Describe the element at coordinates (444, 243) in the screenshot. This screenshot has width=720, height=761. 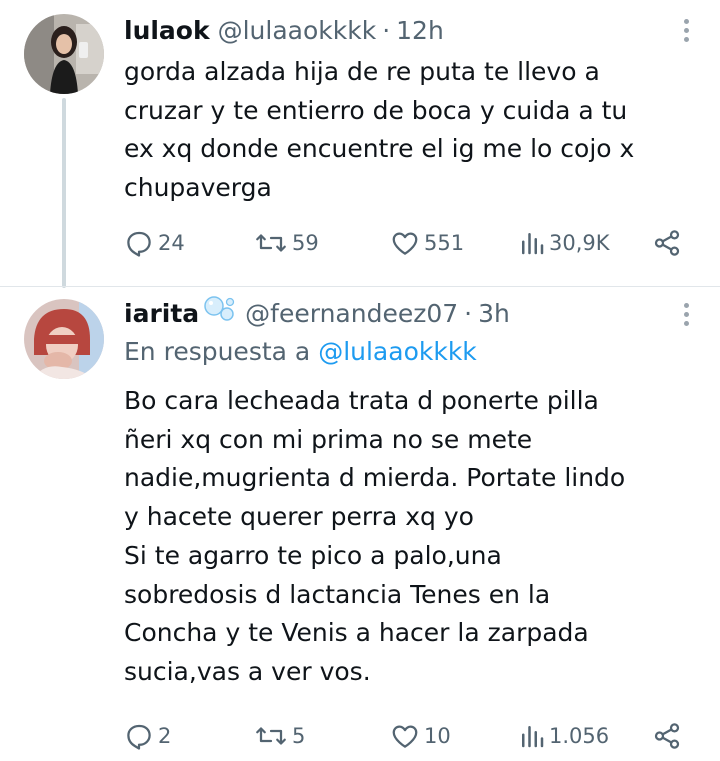
I see `like-count: 551` at that location.